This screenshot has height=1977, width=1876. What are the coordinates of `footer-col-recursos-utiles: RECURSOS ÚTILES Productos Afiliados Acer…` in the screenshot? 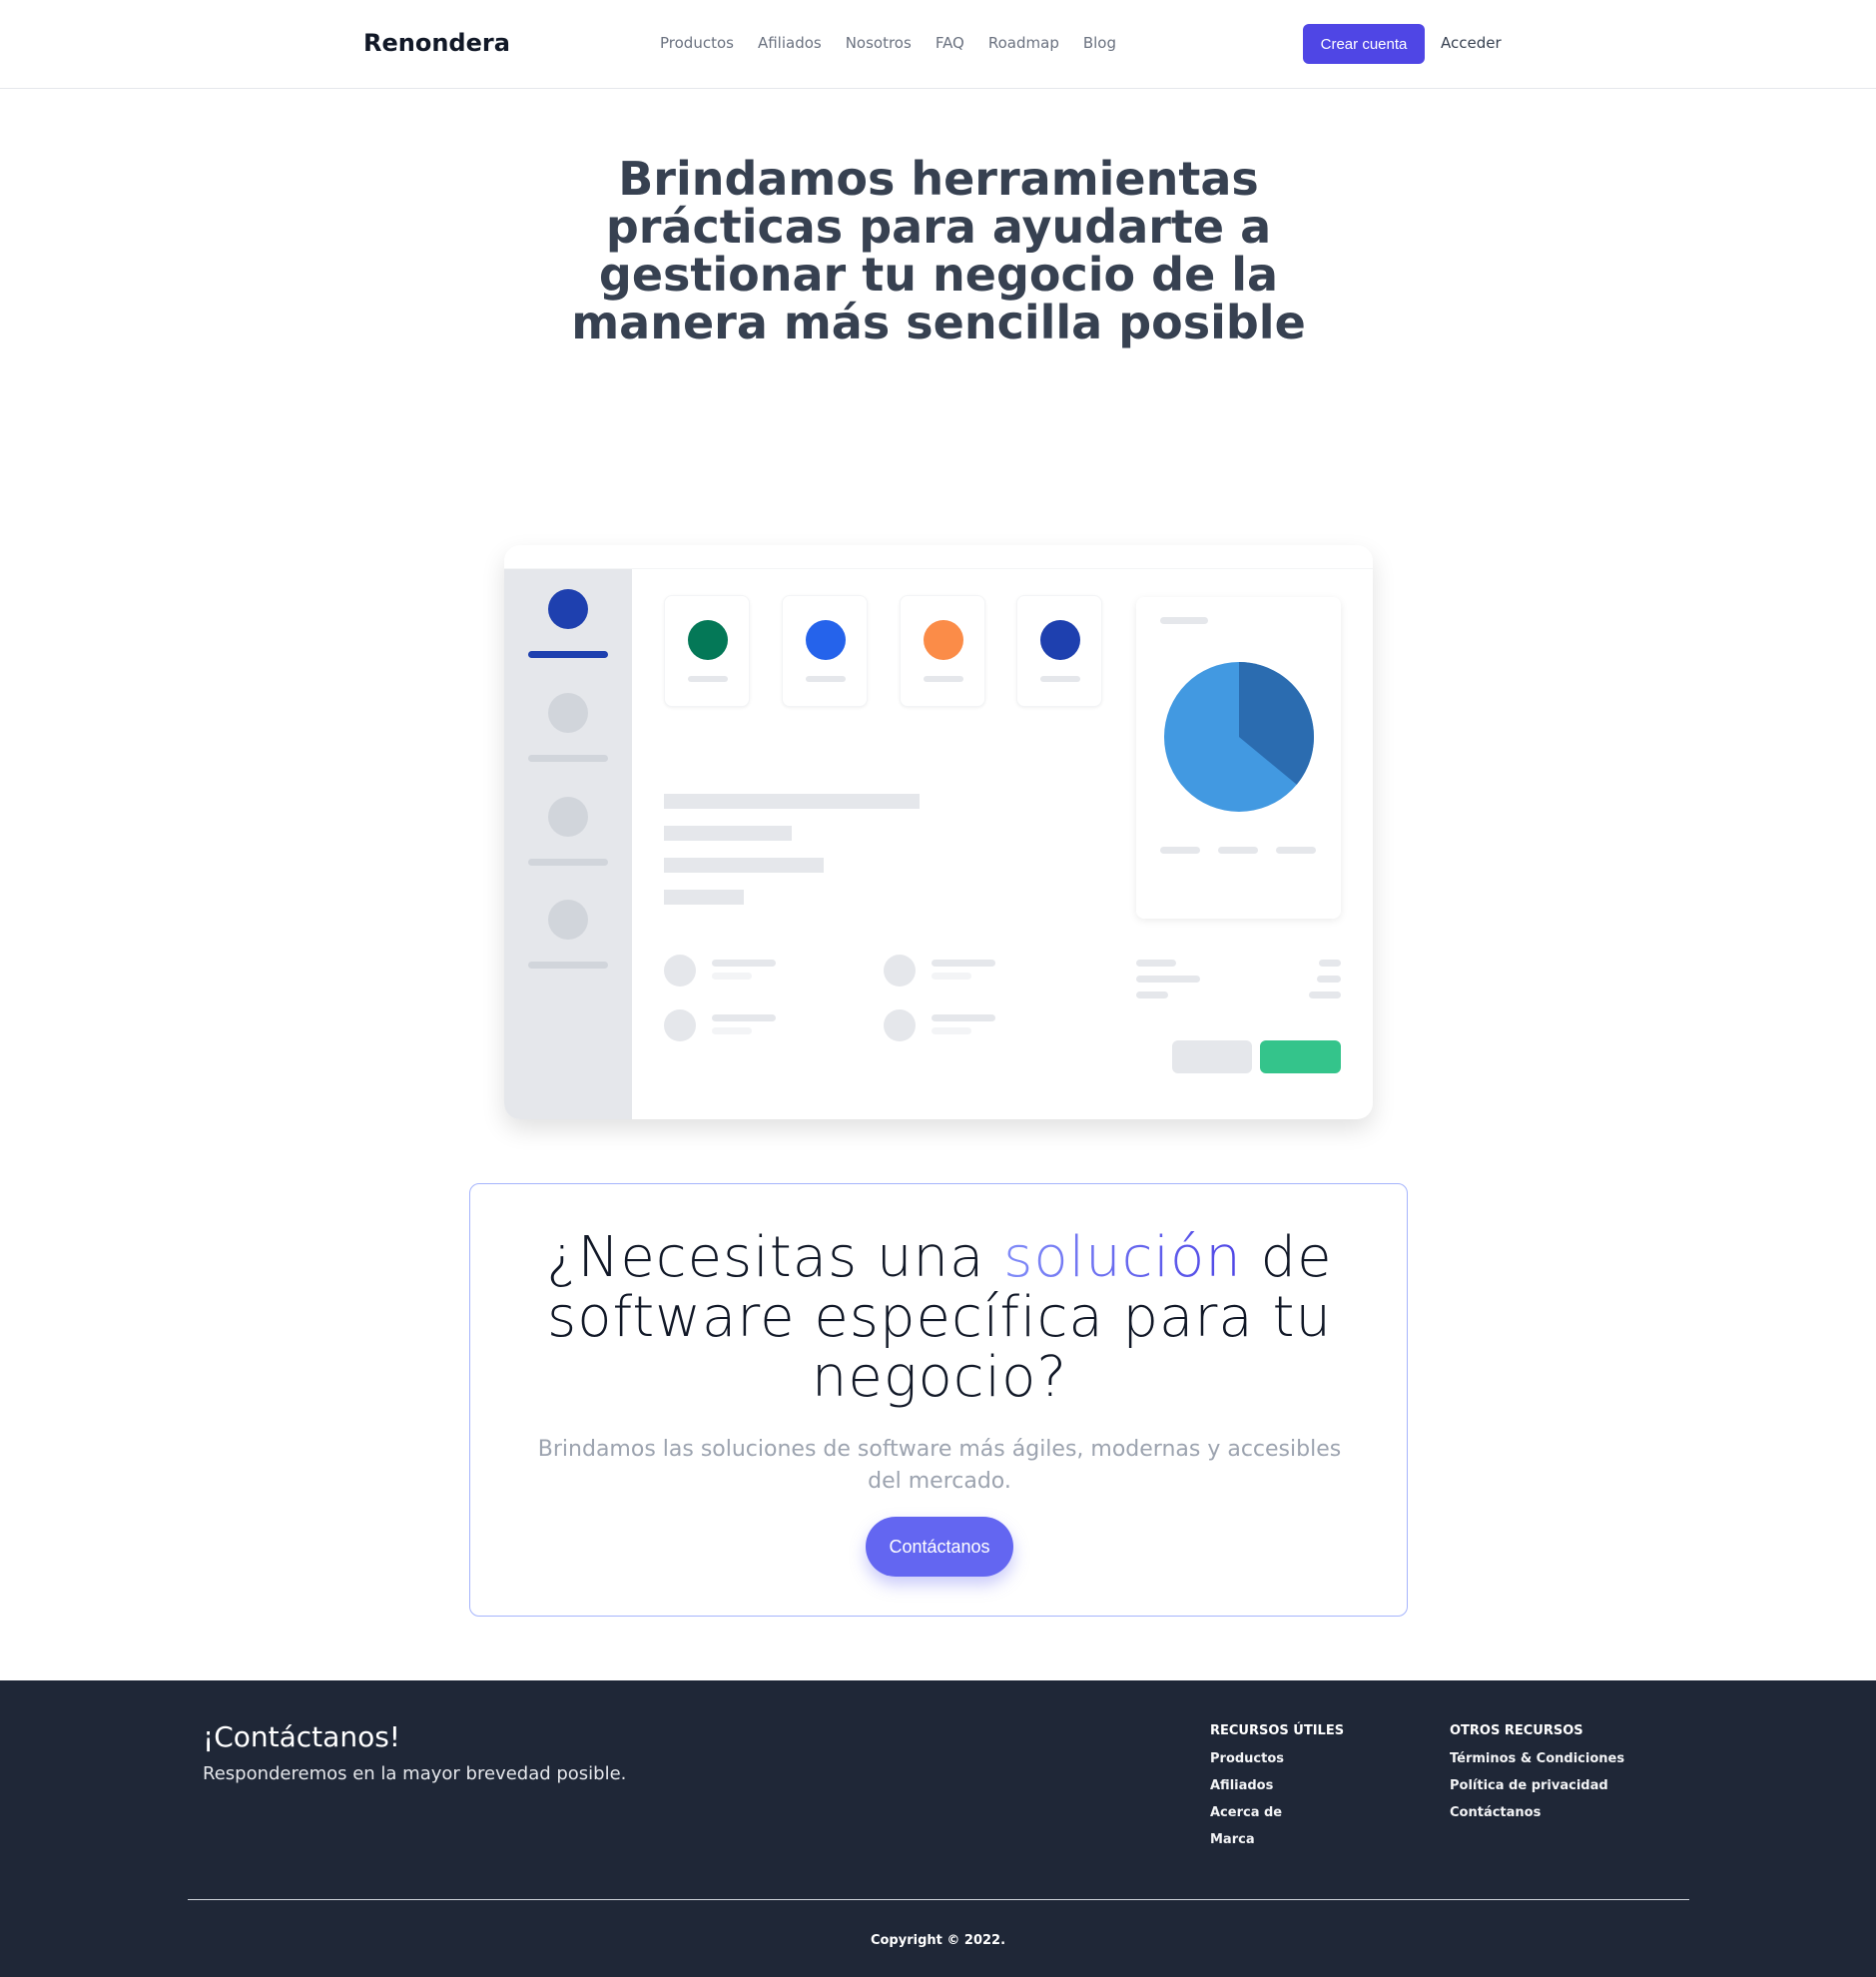 It's located at (1277, 1791).